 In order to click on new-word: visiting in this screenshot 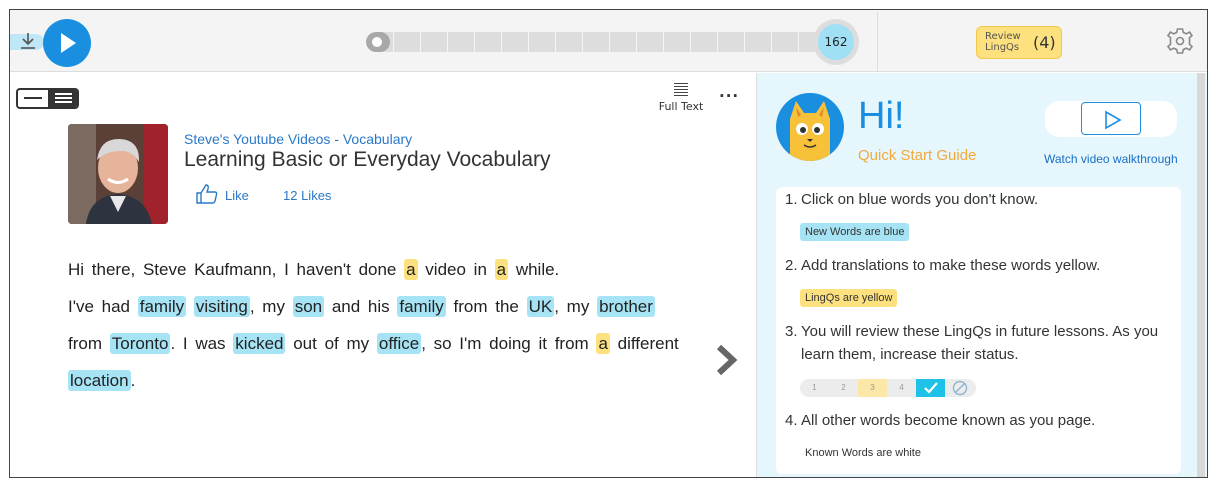, I will do `click(221, 306)`.